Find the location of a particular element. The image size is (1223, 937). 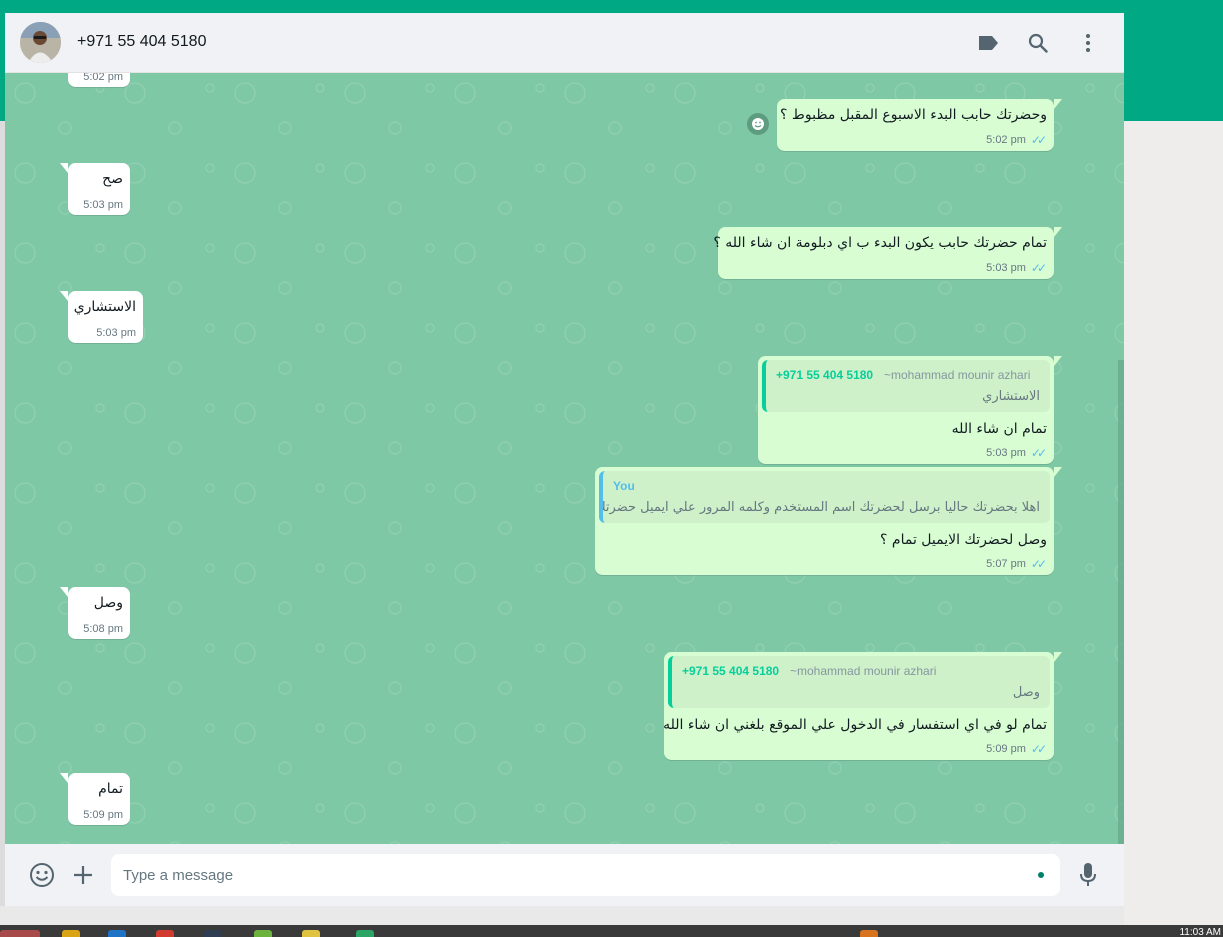

quote-text: الاستشاري is located at coordinates (1011, 396).